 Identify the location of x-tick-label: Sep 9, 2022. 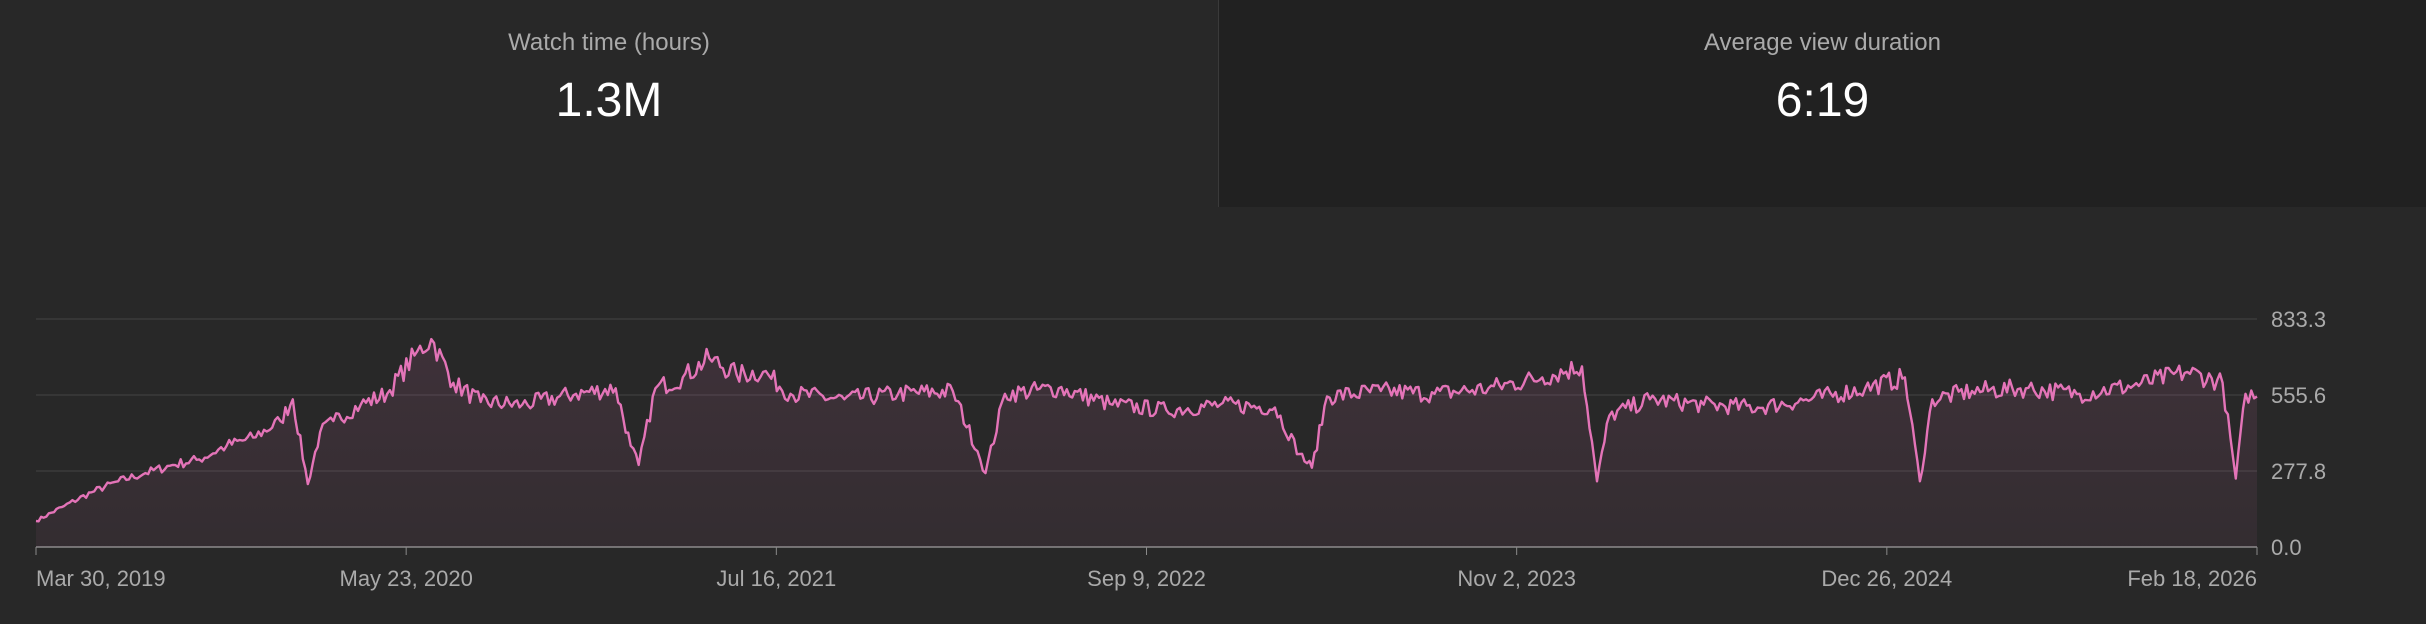
(1146, 578).